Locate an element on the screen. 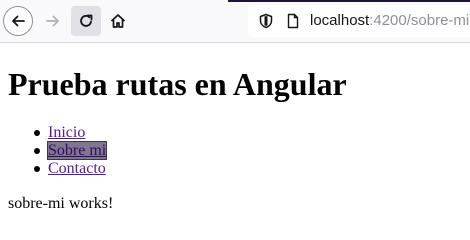  component-message: sobre-mi works! is located at coordinates (61, 203).